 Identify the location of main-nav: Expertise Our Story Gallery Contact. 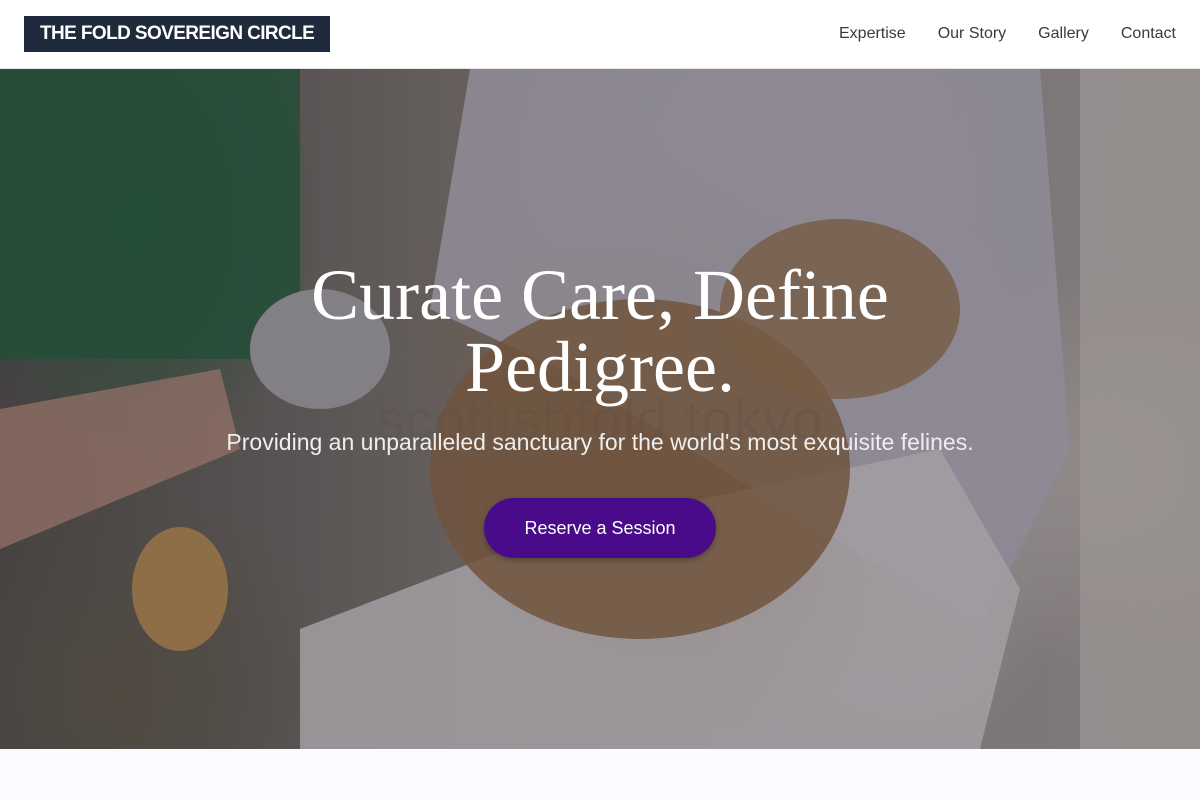
(1007, 34).